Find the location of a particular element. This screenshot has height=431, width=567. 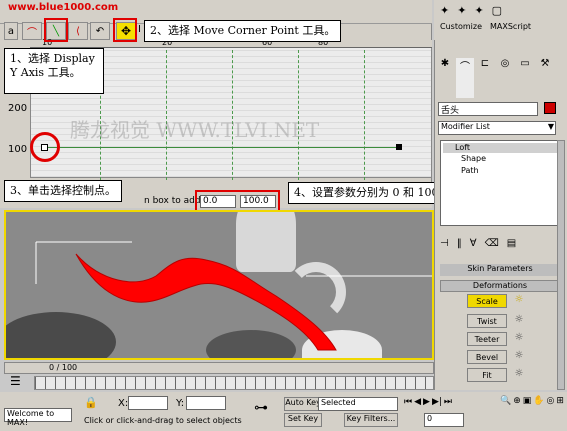

key-icon: ⊶ is located at coordinates (261, 408).